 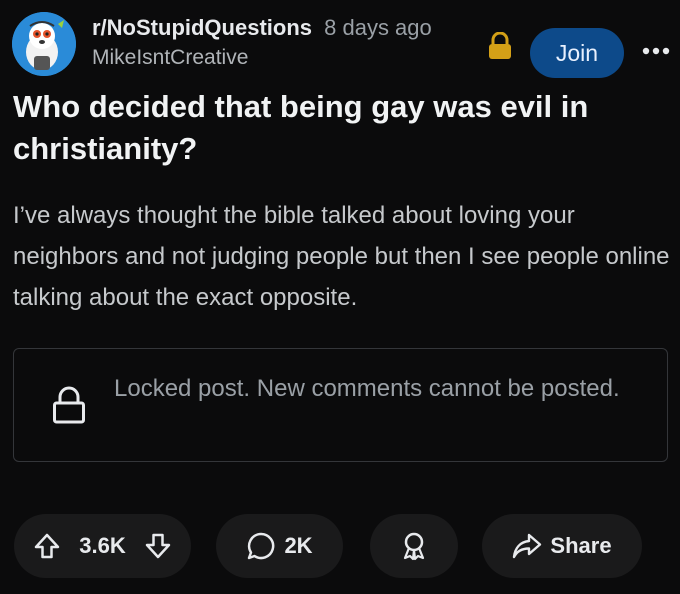 I want to click on award-button, so click(x=414, y=546).